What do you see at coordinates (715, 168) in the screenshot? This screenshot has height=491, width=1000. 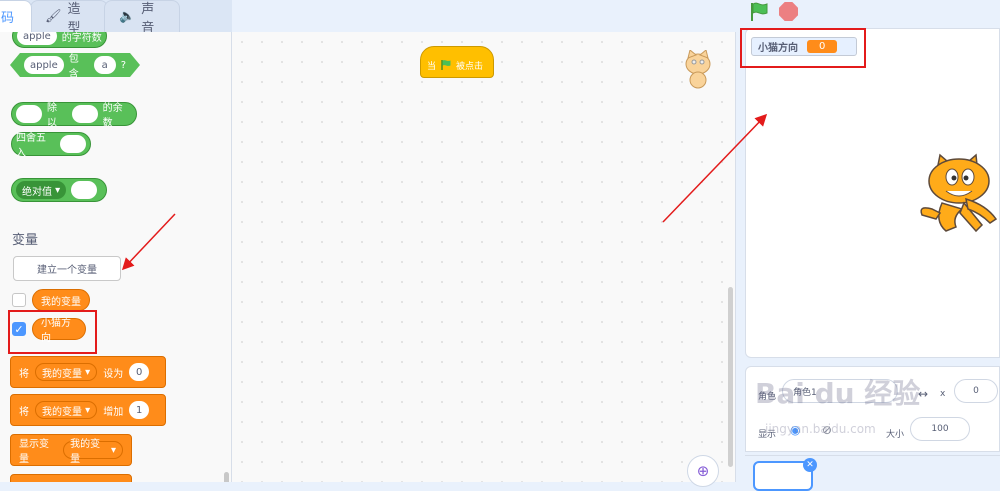 I see `arrow-to-stage` at bounding box center [715, 168].